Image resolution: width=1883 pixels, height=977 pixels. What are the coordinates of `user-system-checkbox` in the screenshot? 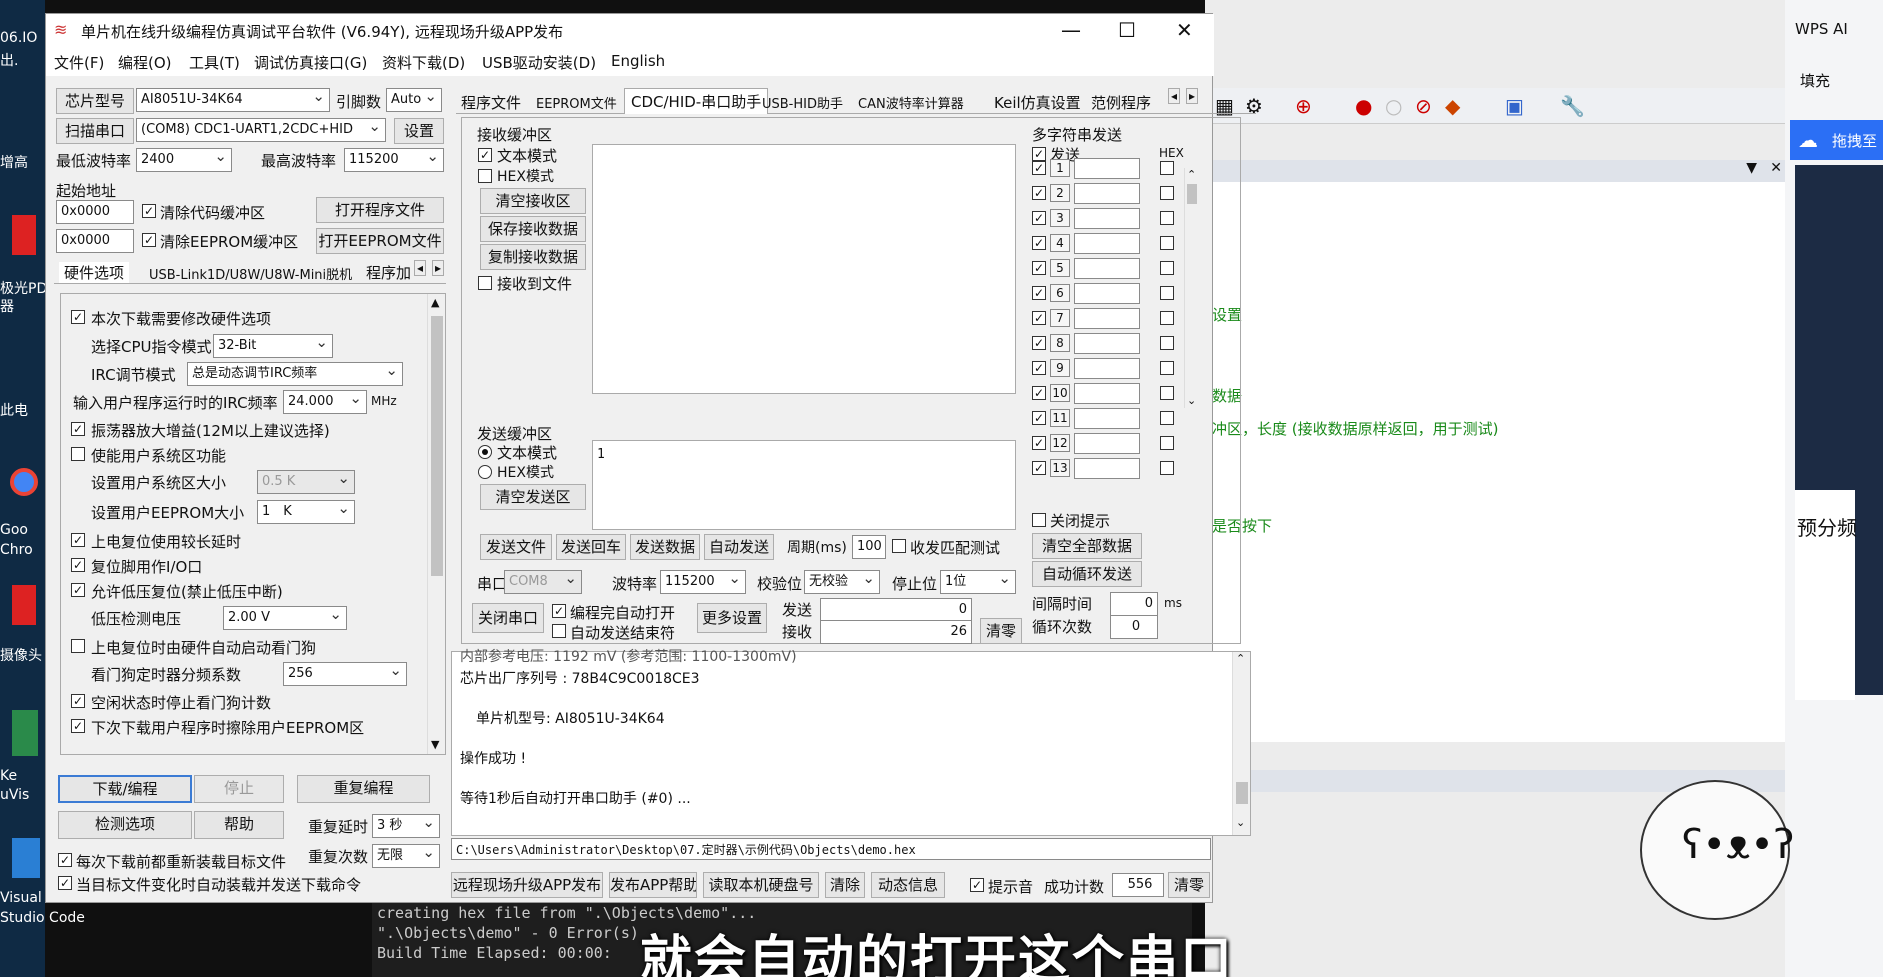 It's located at (78, 454).